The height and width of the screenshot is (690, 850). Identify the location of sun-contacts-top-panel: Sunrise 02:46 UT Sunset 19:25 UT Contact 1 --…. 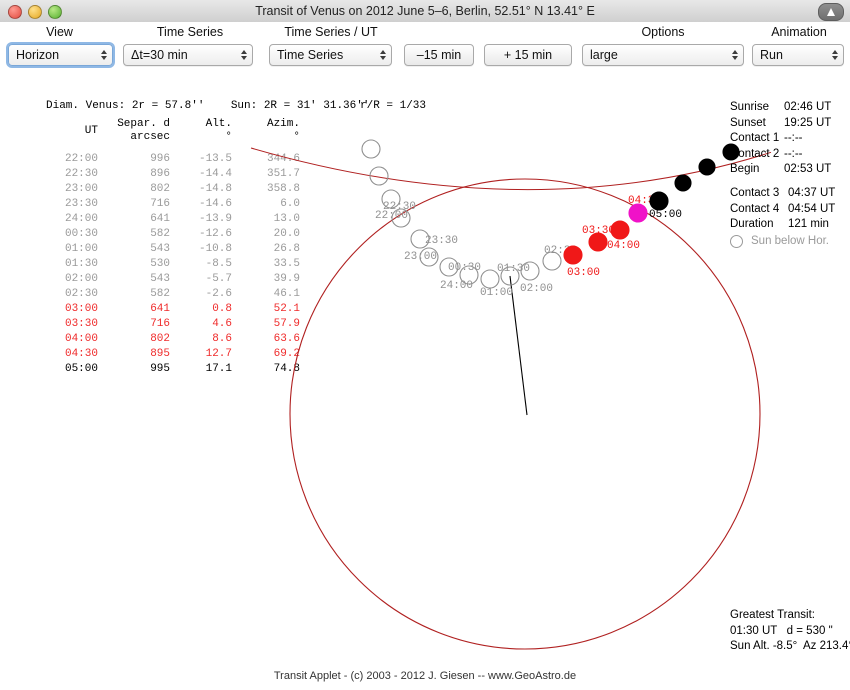
(788, 139).